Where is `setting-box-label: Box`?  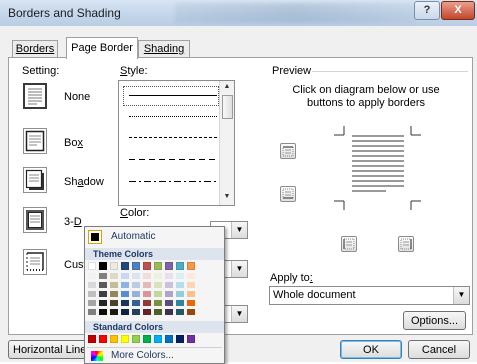 setting-box-label: Box is located at coordinates (73, 143).